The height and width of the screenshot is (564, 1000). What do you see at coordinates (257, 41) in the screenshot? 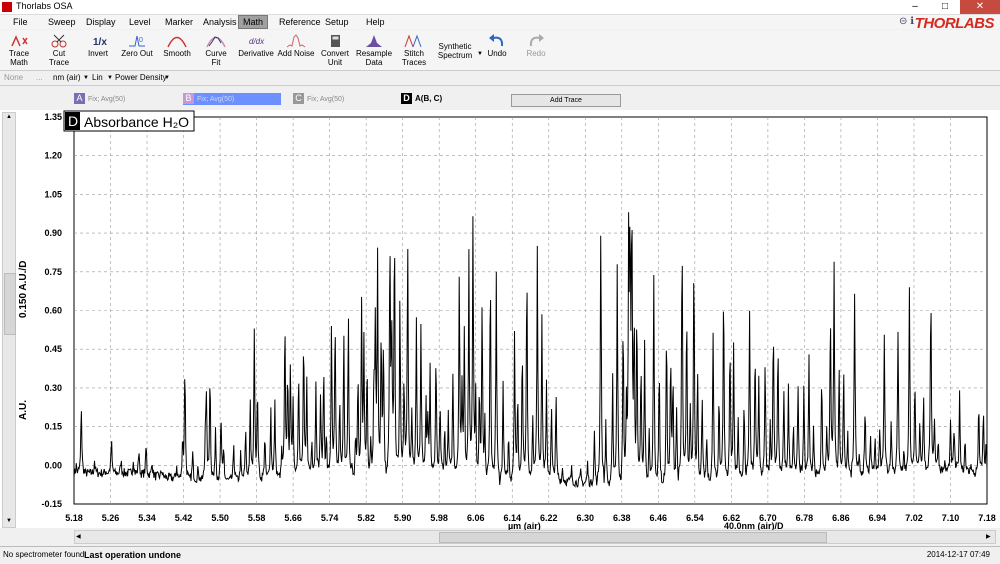
I see `derivative-icon: d/dx` at bounding box center [257, 41].